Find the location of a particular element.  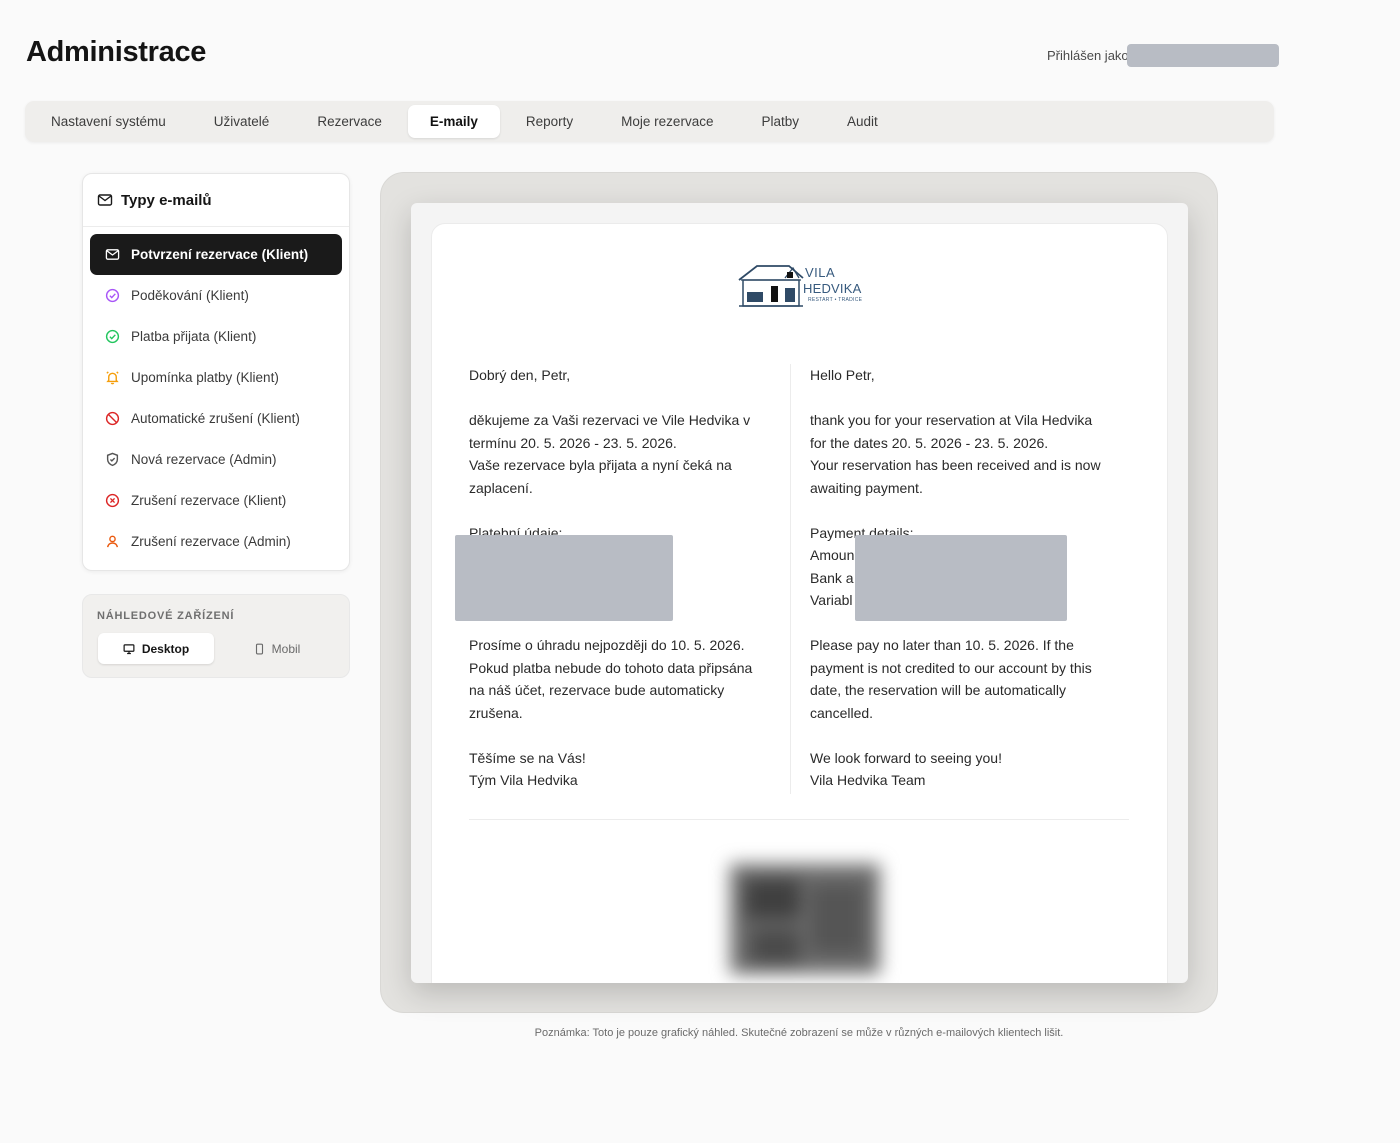

mobile-button: Mobil is located at coordinates (277, 648).